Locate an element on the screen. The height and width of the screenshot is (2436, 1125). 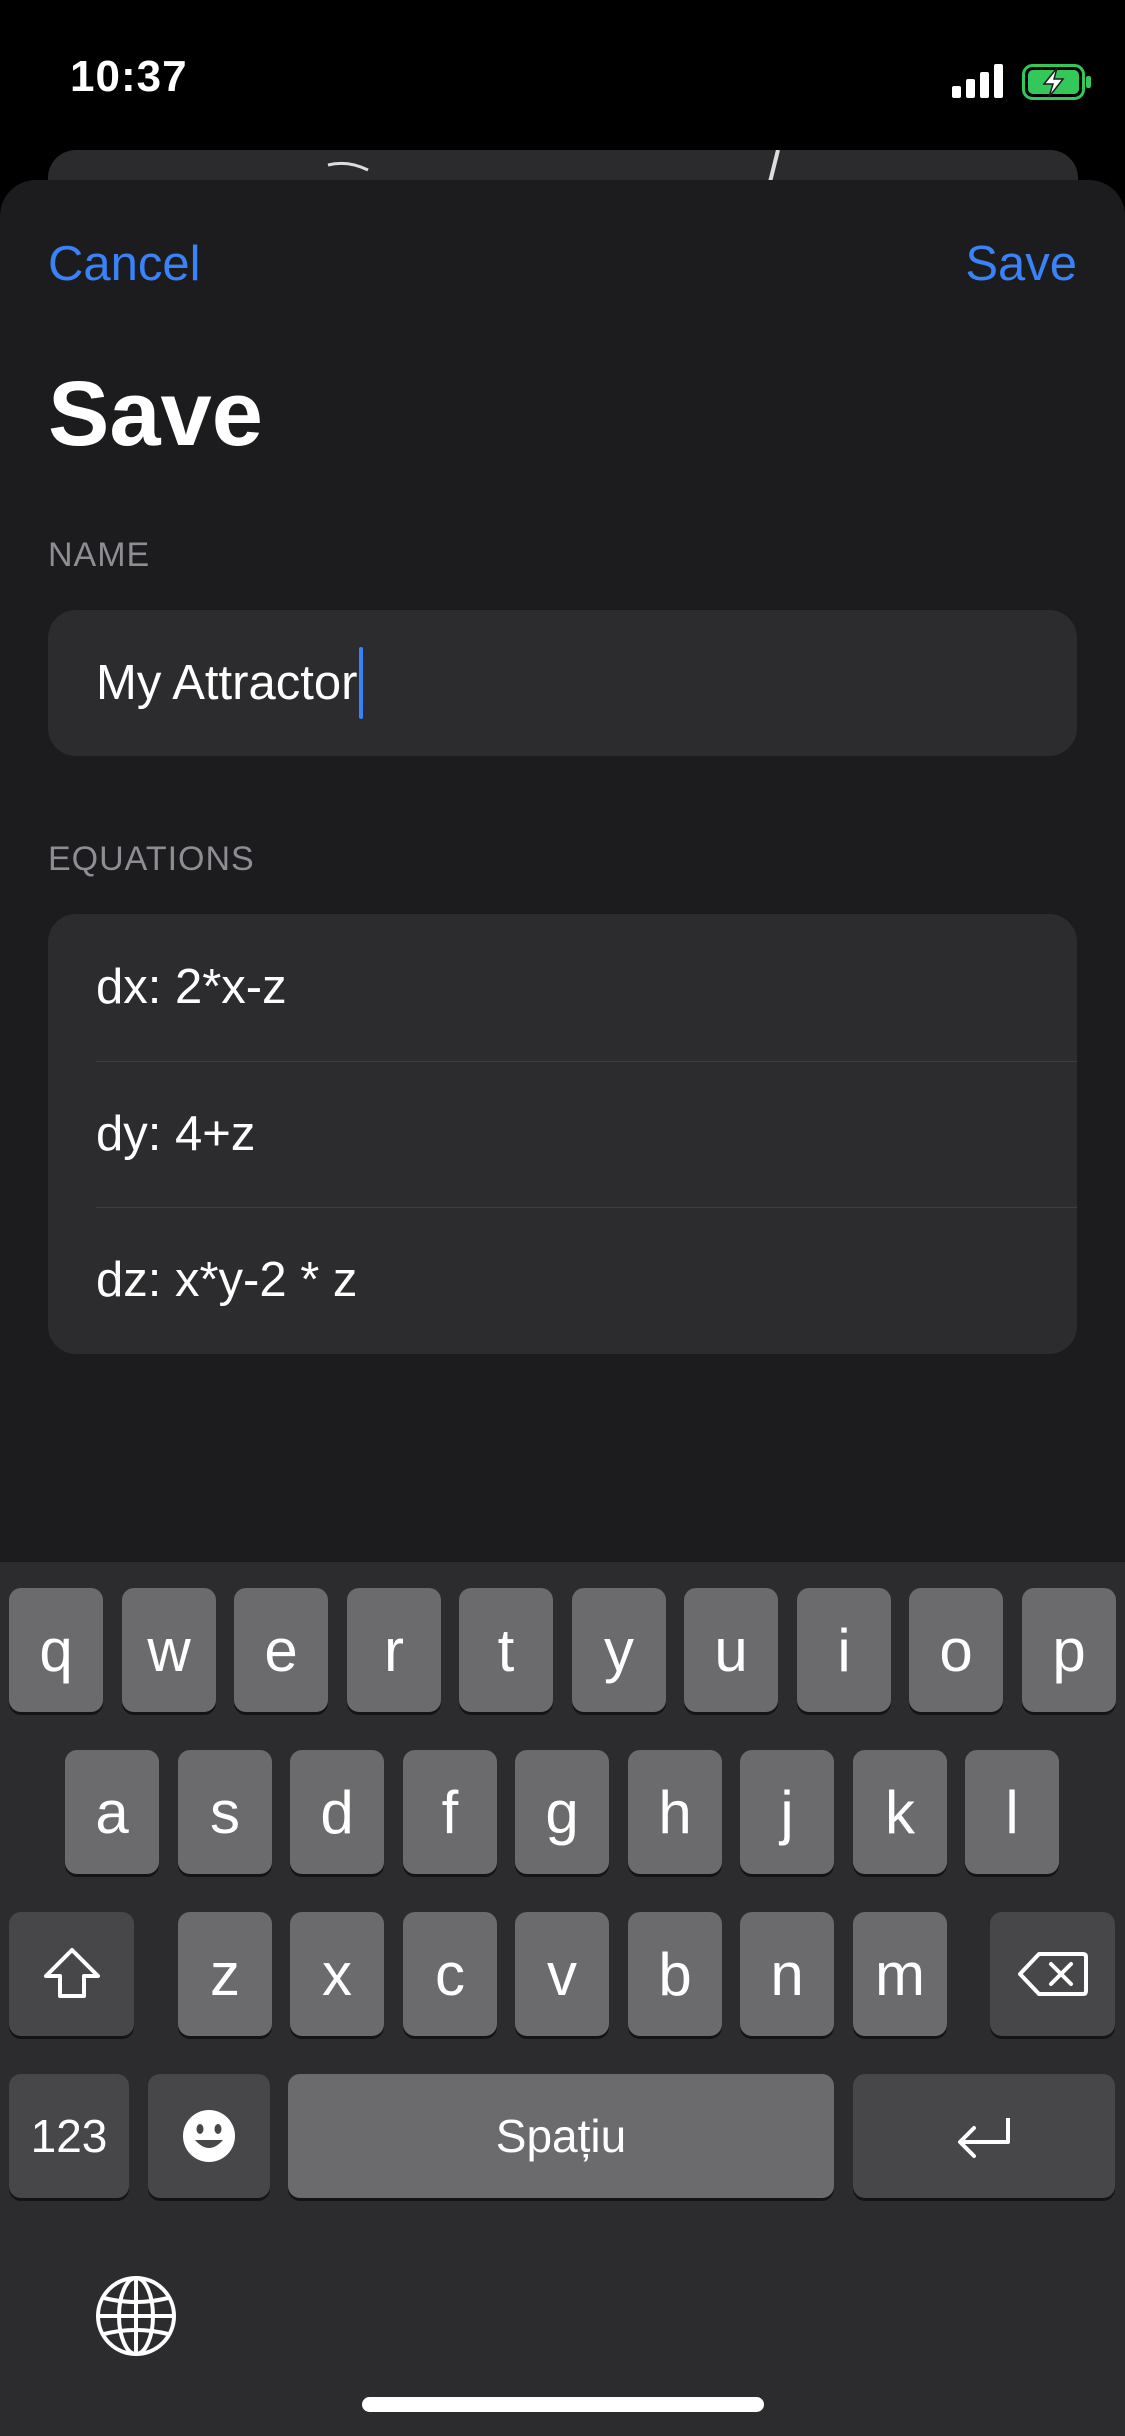
key-t: t is located at coordinates (506, 1650).